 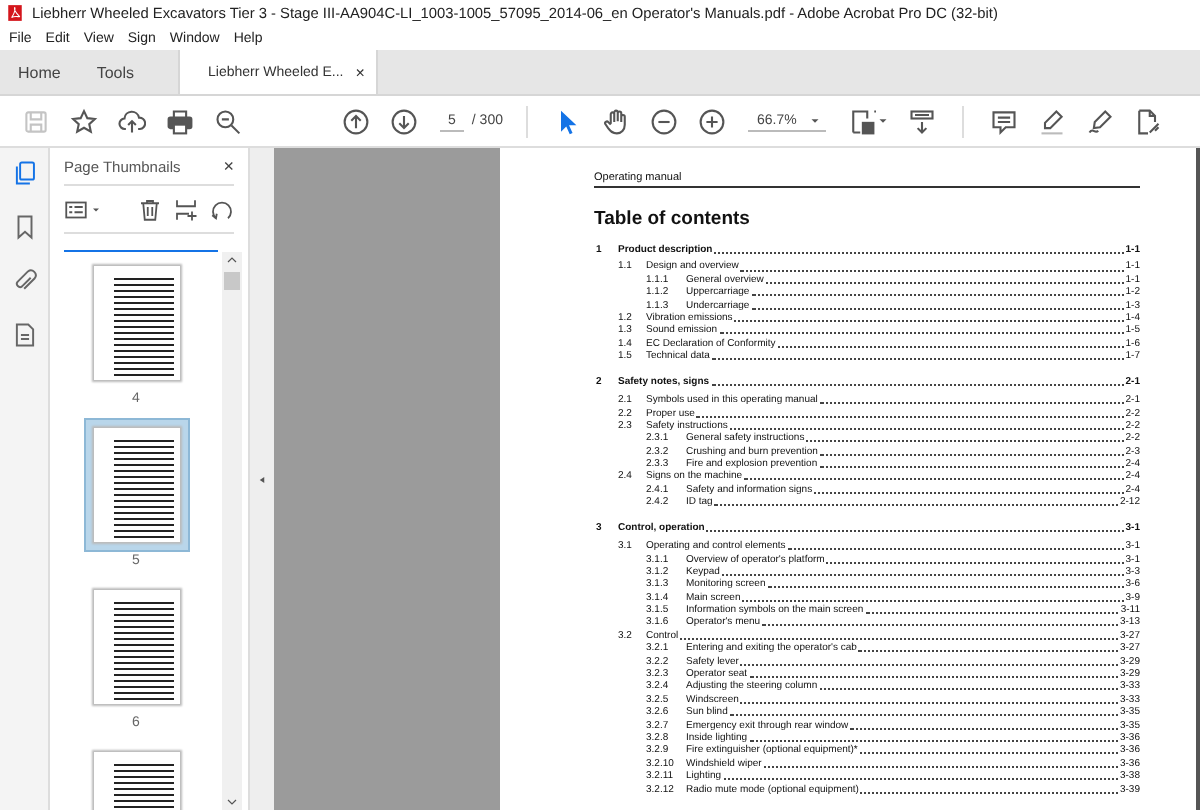 I want to click on highlighter-icon, so click(x=1052, y=121).